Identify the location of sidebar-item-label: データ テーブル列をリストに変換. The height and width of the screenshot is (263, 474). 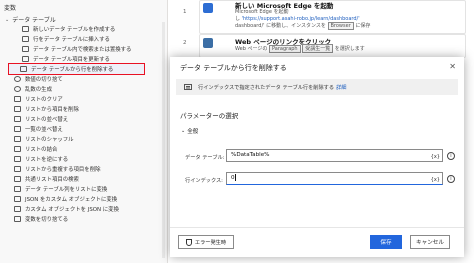
(66, 190).